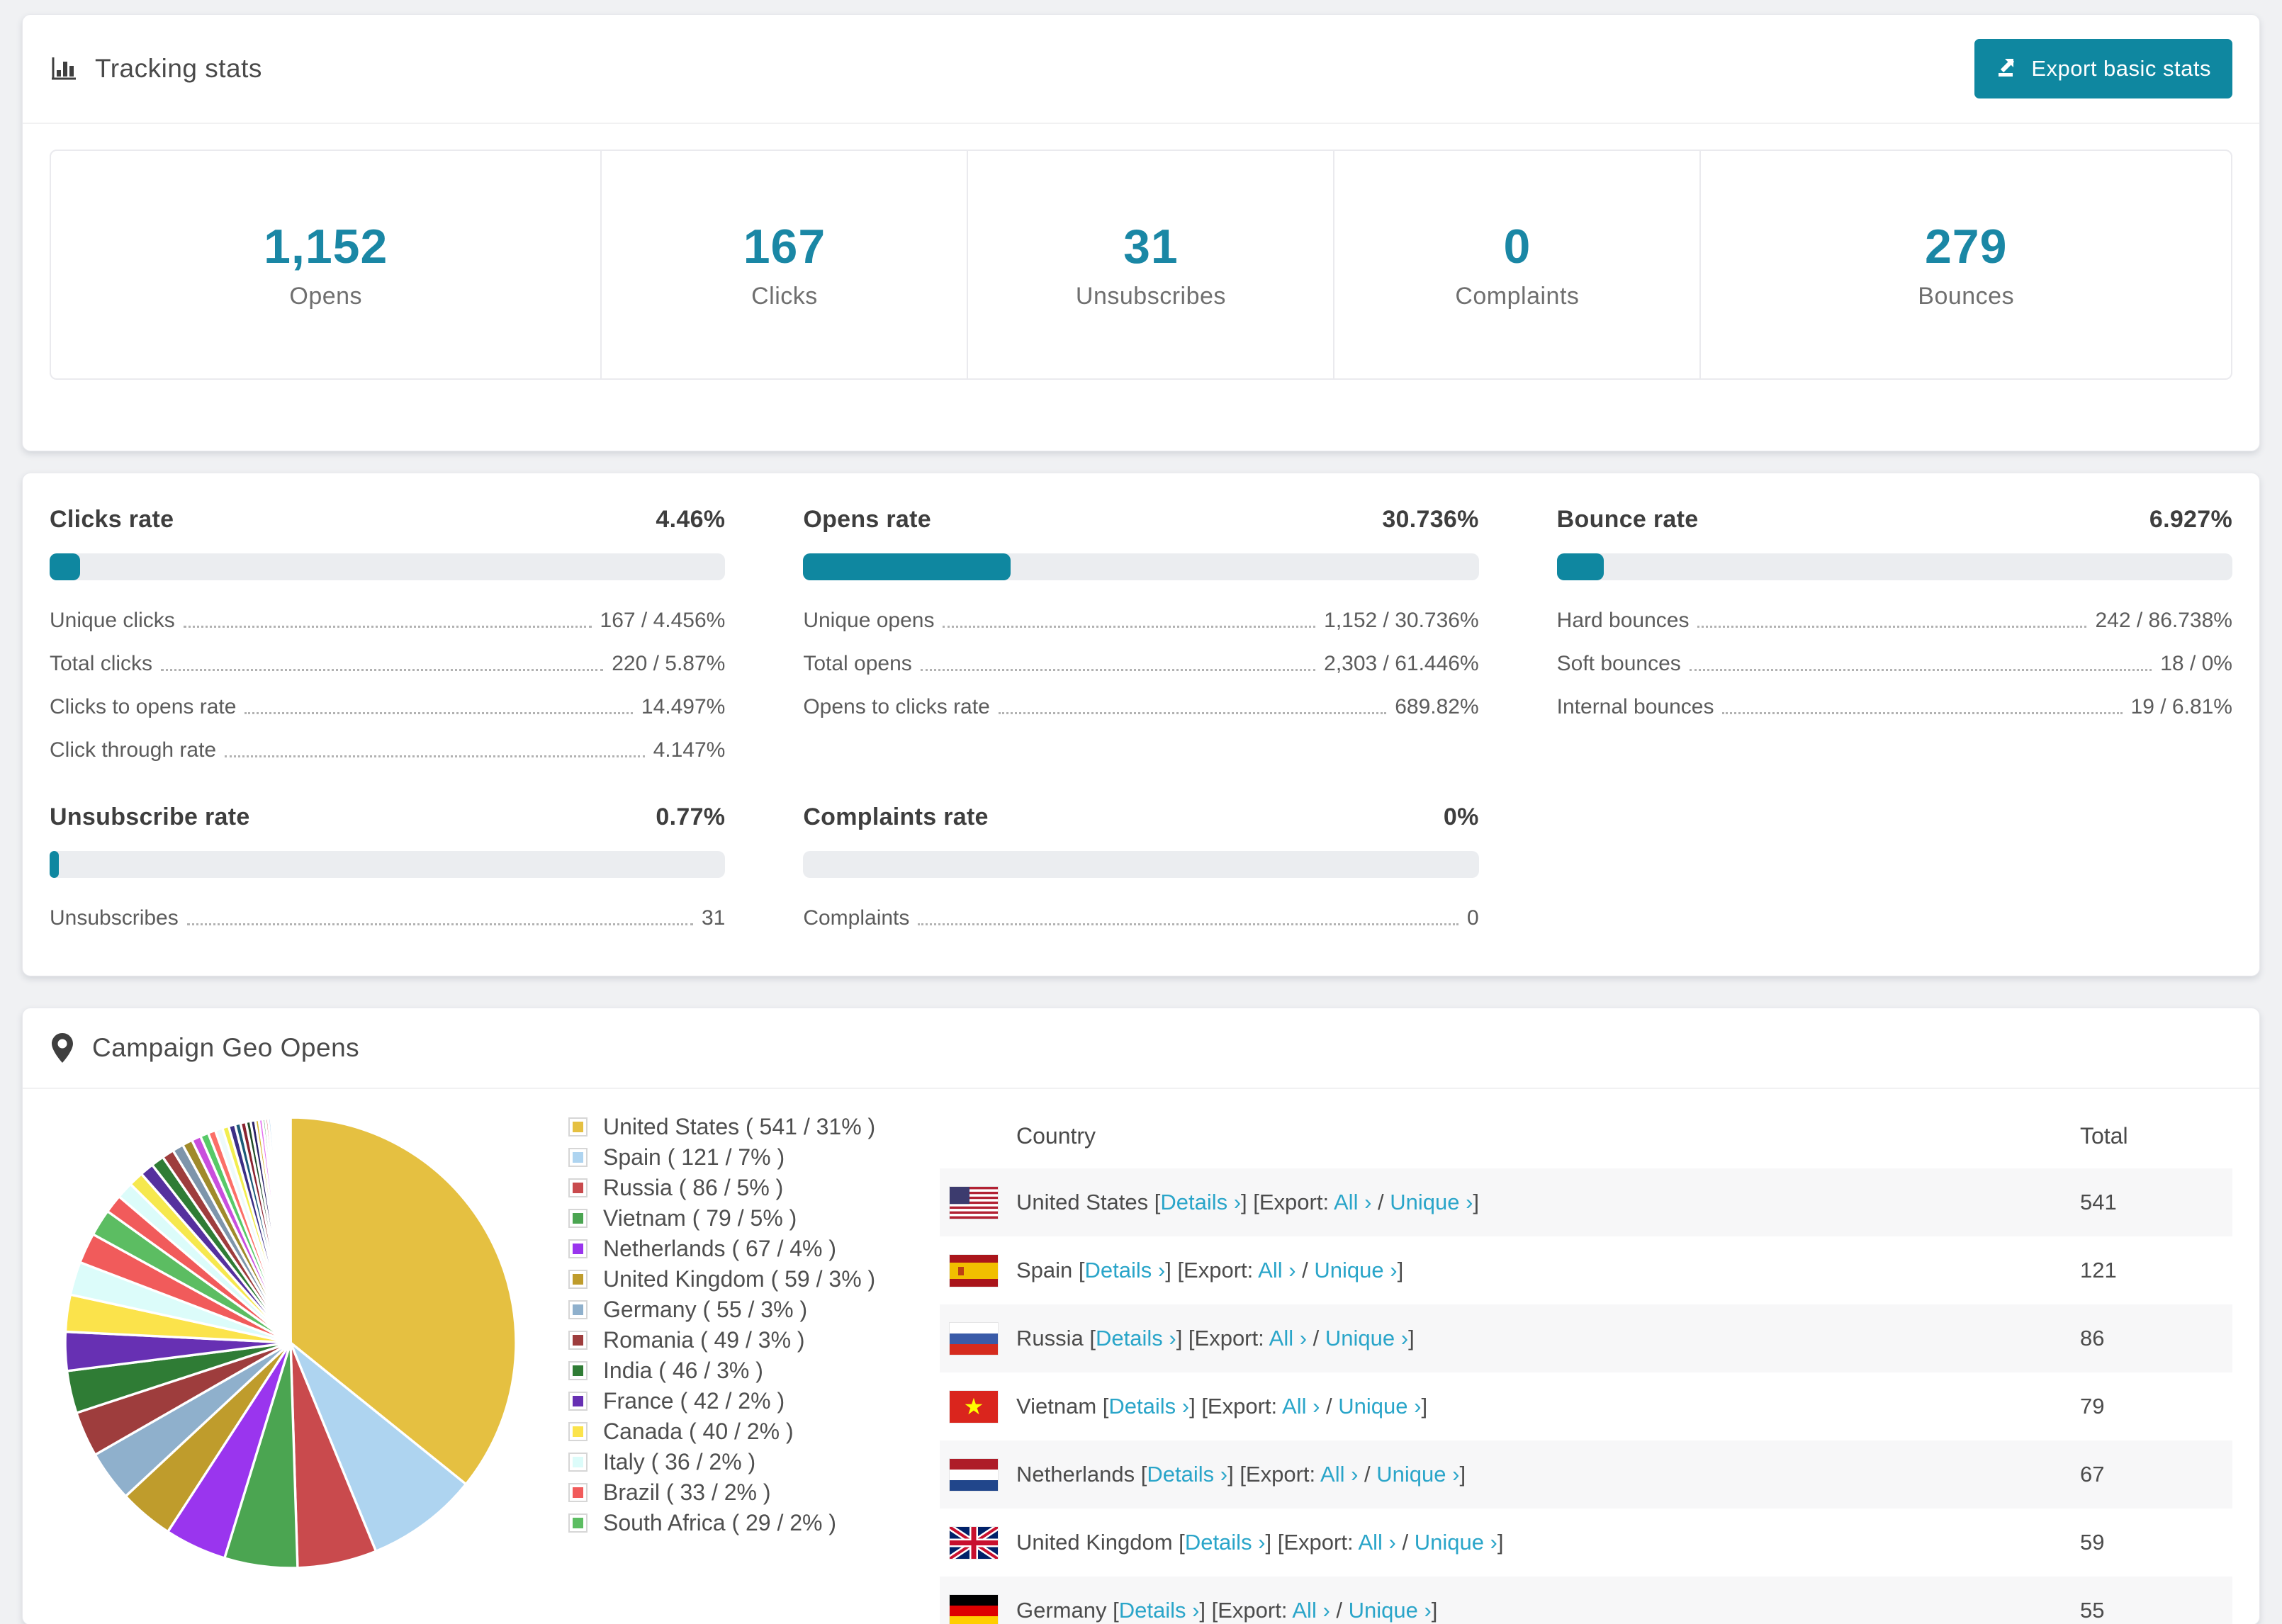 The width and height of the screenshot is (2282, 1624). Describe the element at coordinates (974, 1543) in the screenshot. I see `uk-flag-icon` at that location.